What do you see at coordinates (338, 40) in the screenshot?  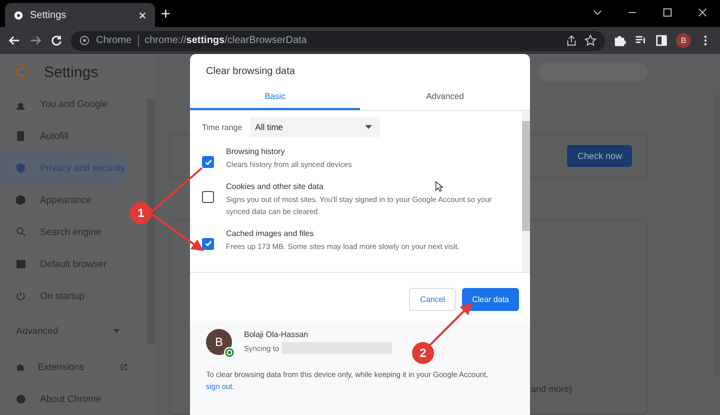 I see `address-bar: Chrome chrome://settings/clearBrowserData` at bounding box center [338, 40].